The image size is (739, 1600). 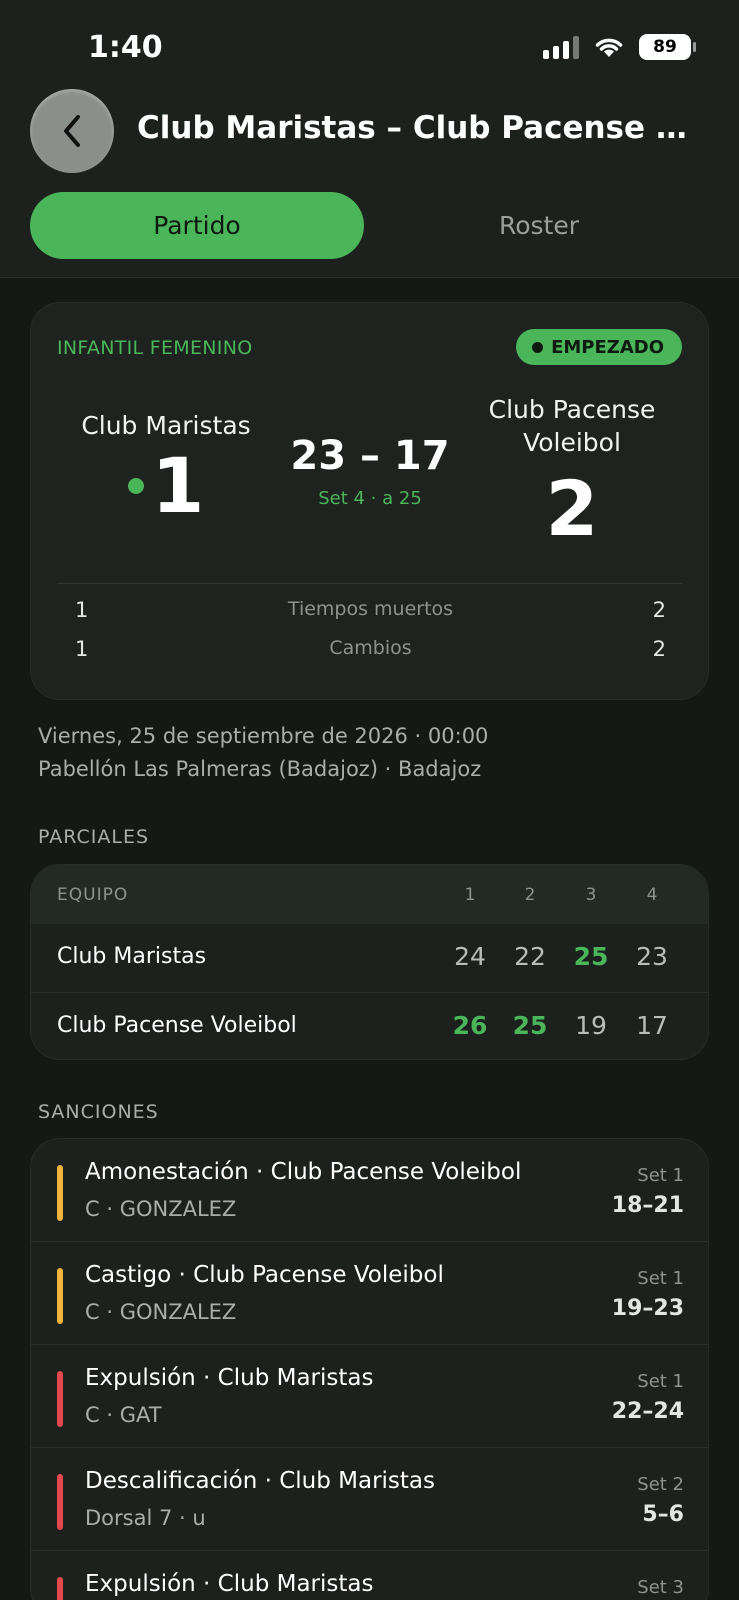 What do you see at coordinates (260, 1481) in the screenshot?
I see `sanction-title: Descalificación · Club Maristas` at bounding box center [260, 1481].